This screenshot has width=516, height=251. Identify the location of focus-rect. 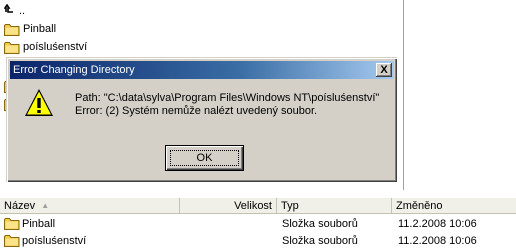
(204, 158).